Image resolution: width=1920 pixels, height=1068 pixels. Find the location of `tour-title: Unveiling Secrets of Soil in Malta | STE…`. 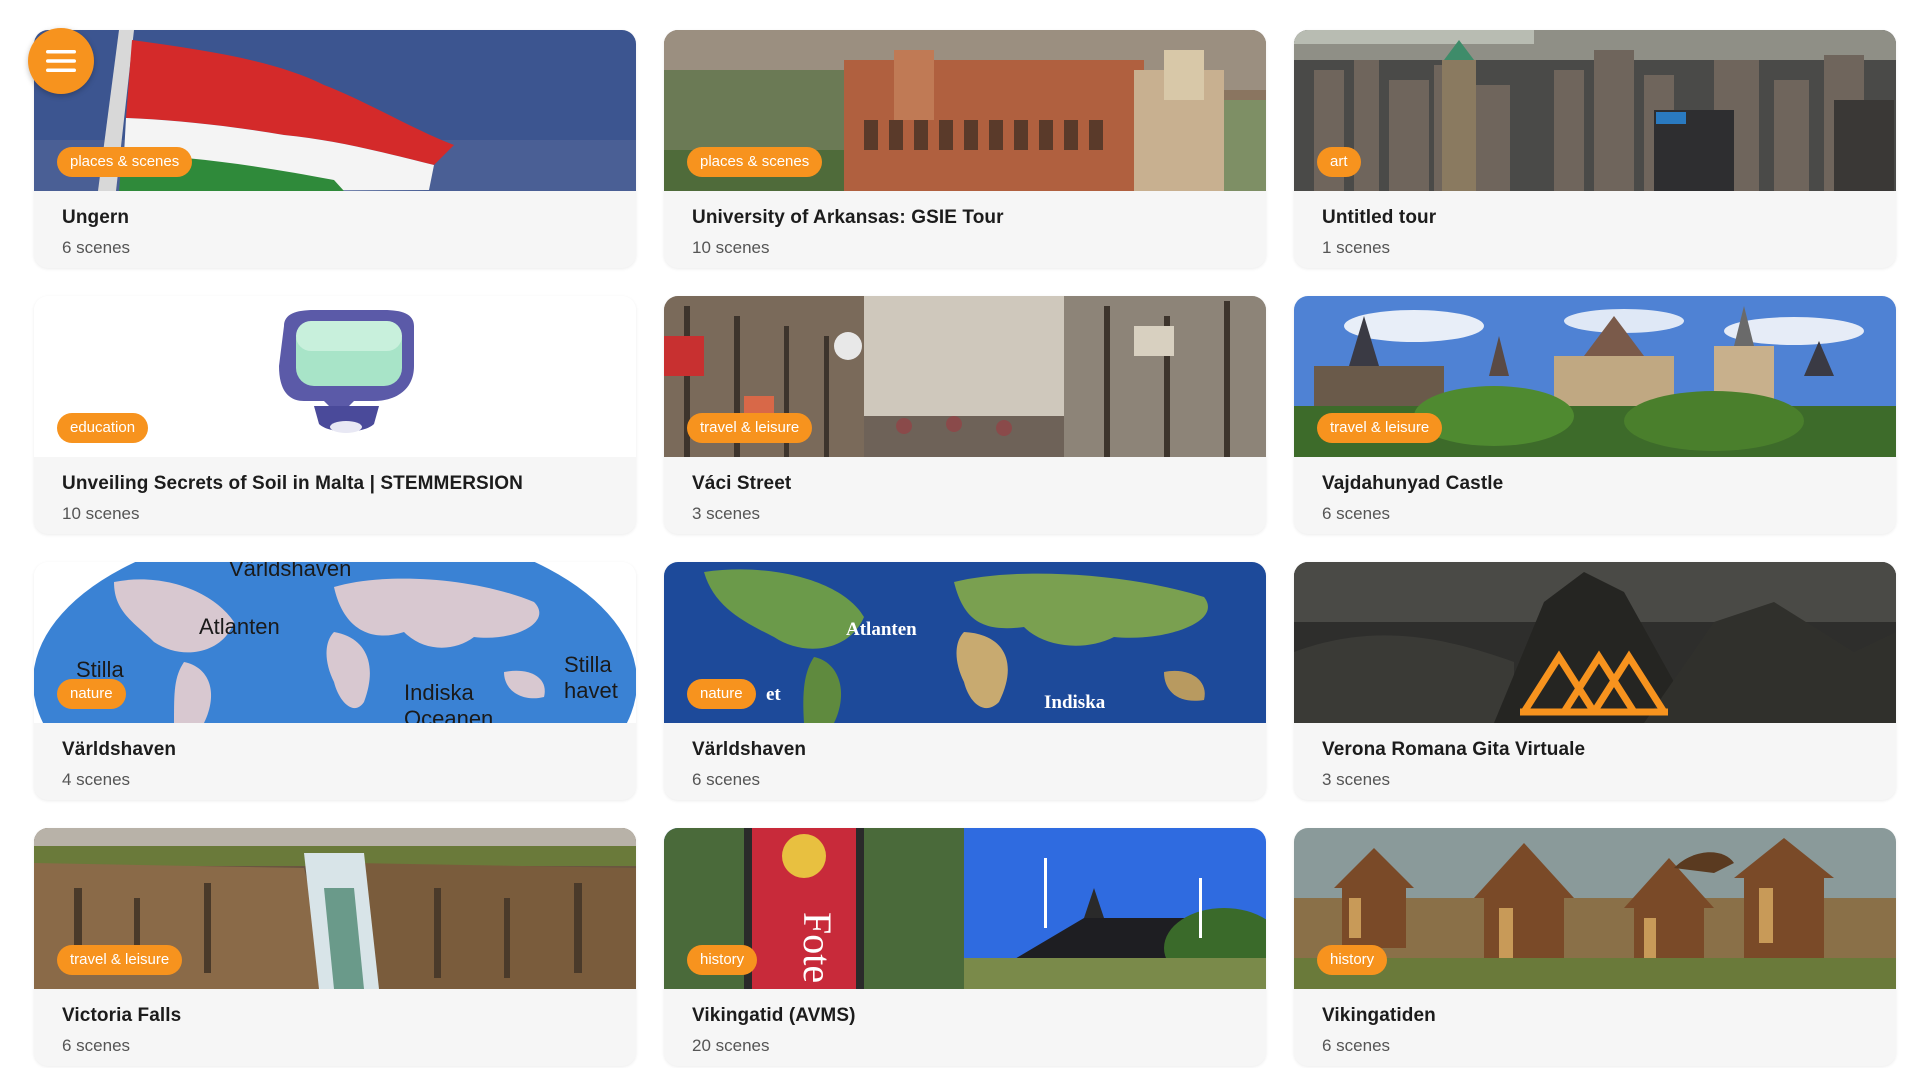

tour-title: Unveiling Secrets of Soil in Malta | STE… is located at coordinates (292, 483).